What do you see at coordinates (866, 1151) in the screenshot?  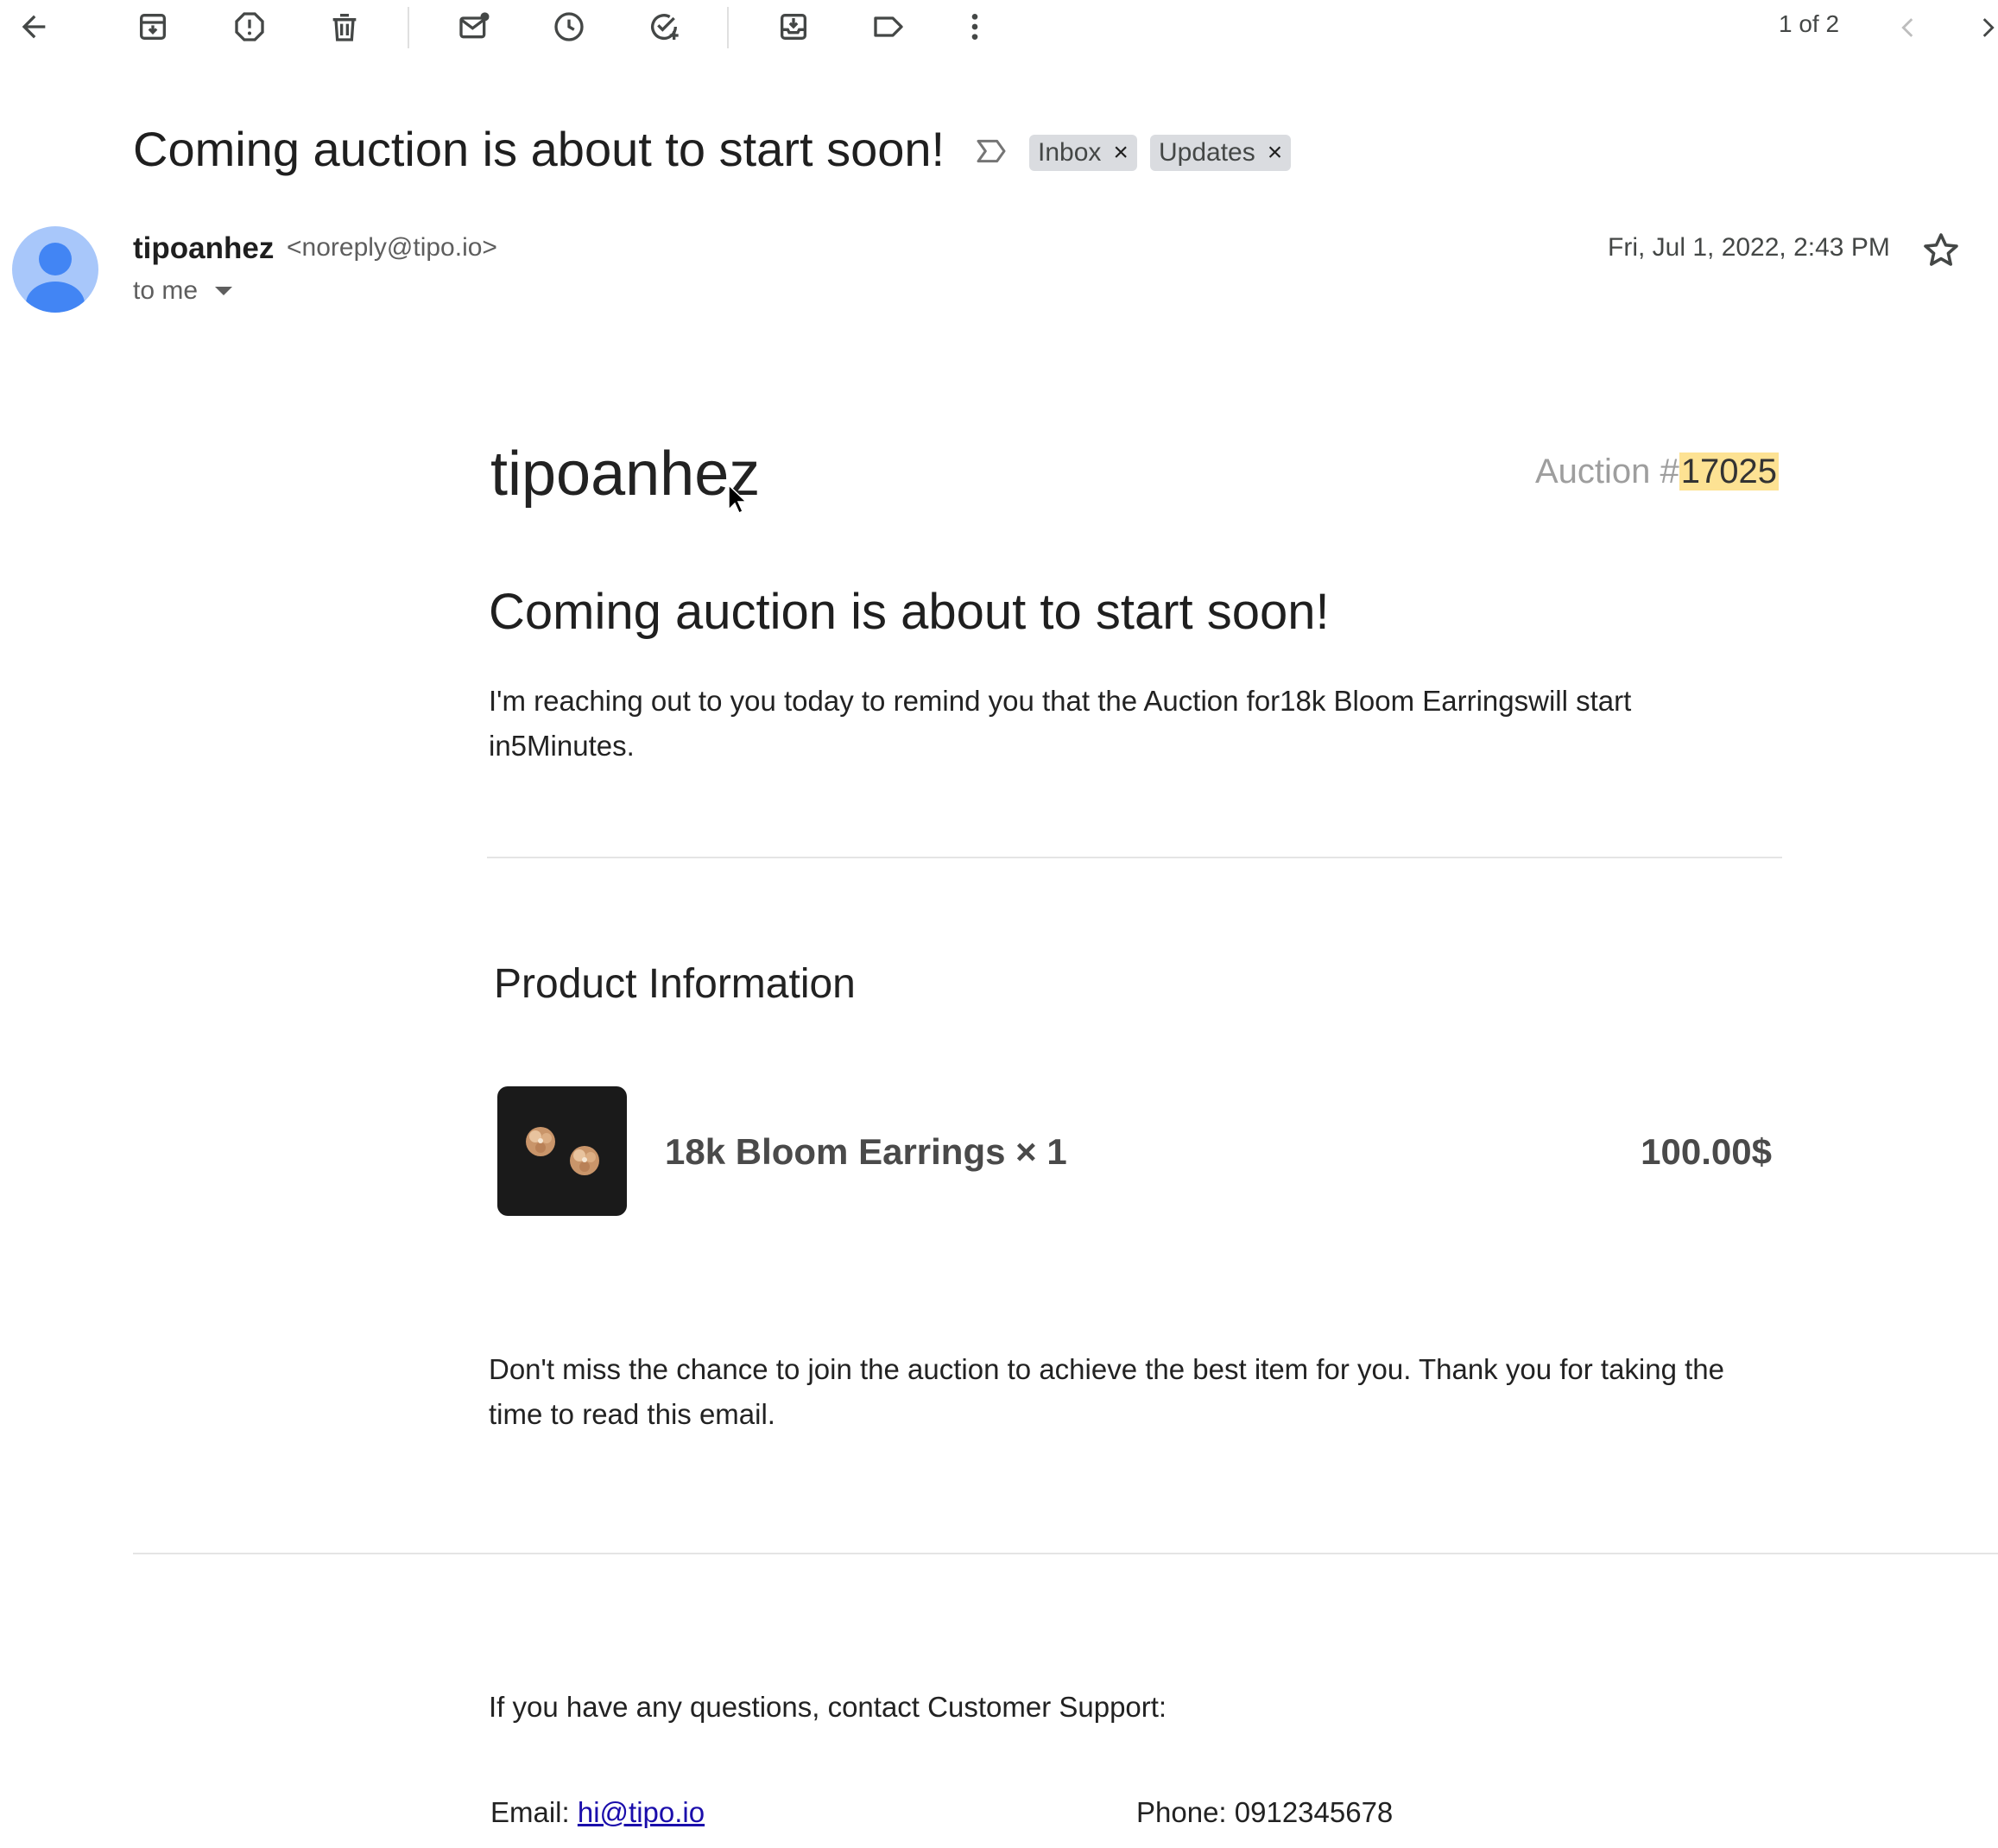 I see `product-name: 18k Bloom Earrings × 1` at bounding box center [866, 1151].